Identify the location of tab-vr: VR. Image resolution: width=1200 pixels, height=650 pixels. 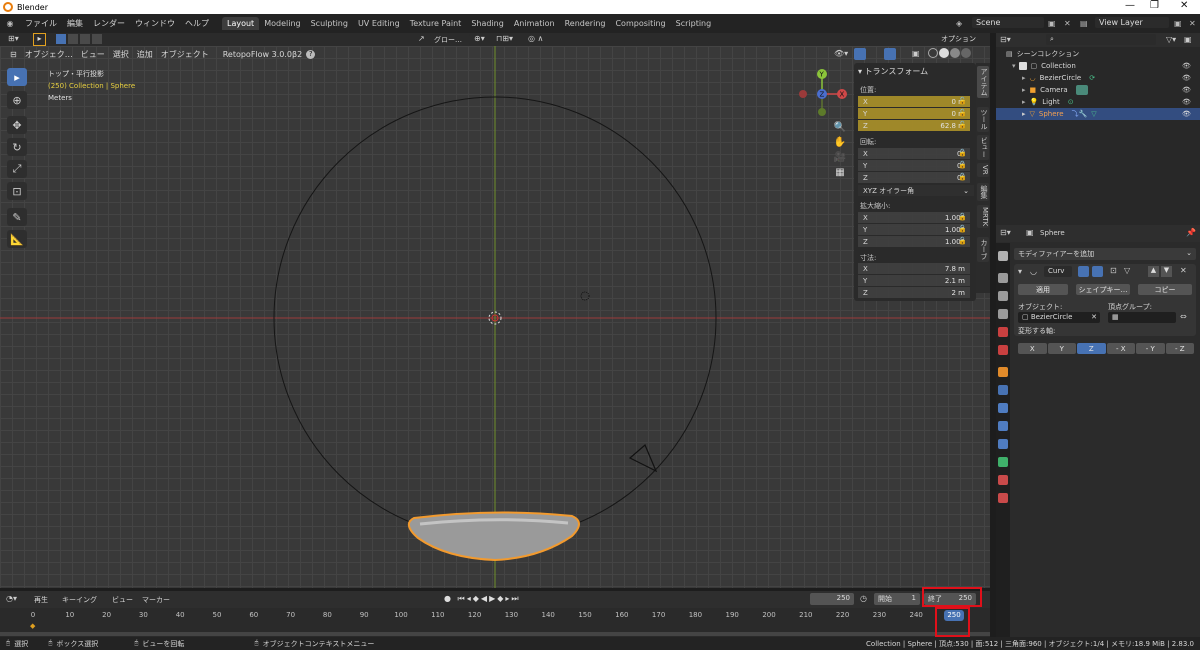
(983, 170).